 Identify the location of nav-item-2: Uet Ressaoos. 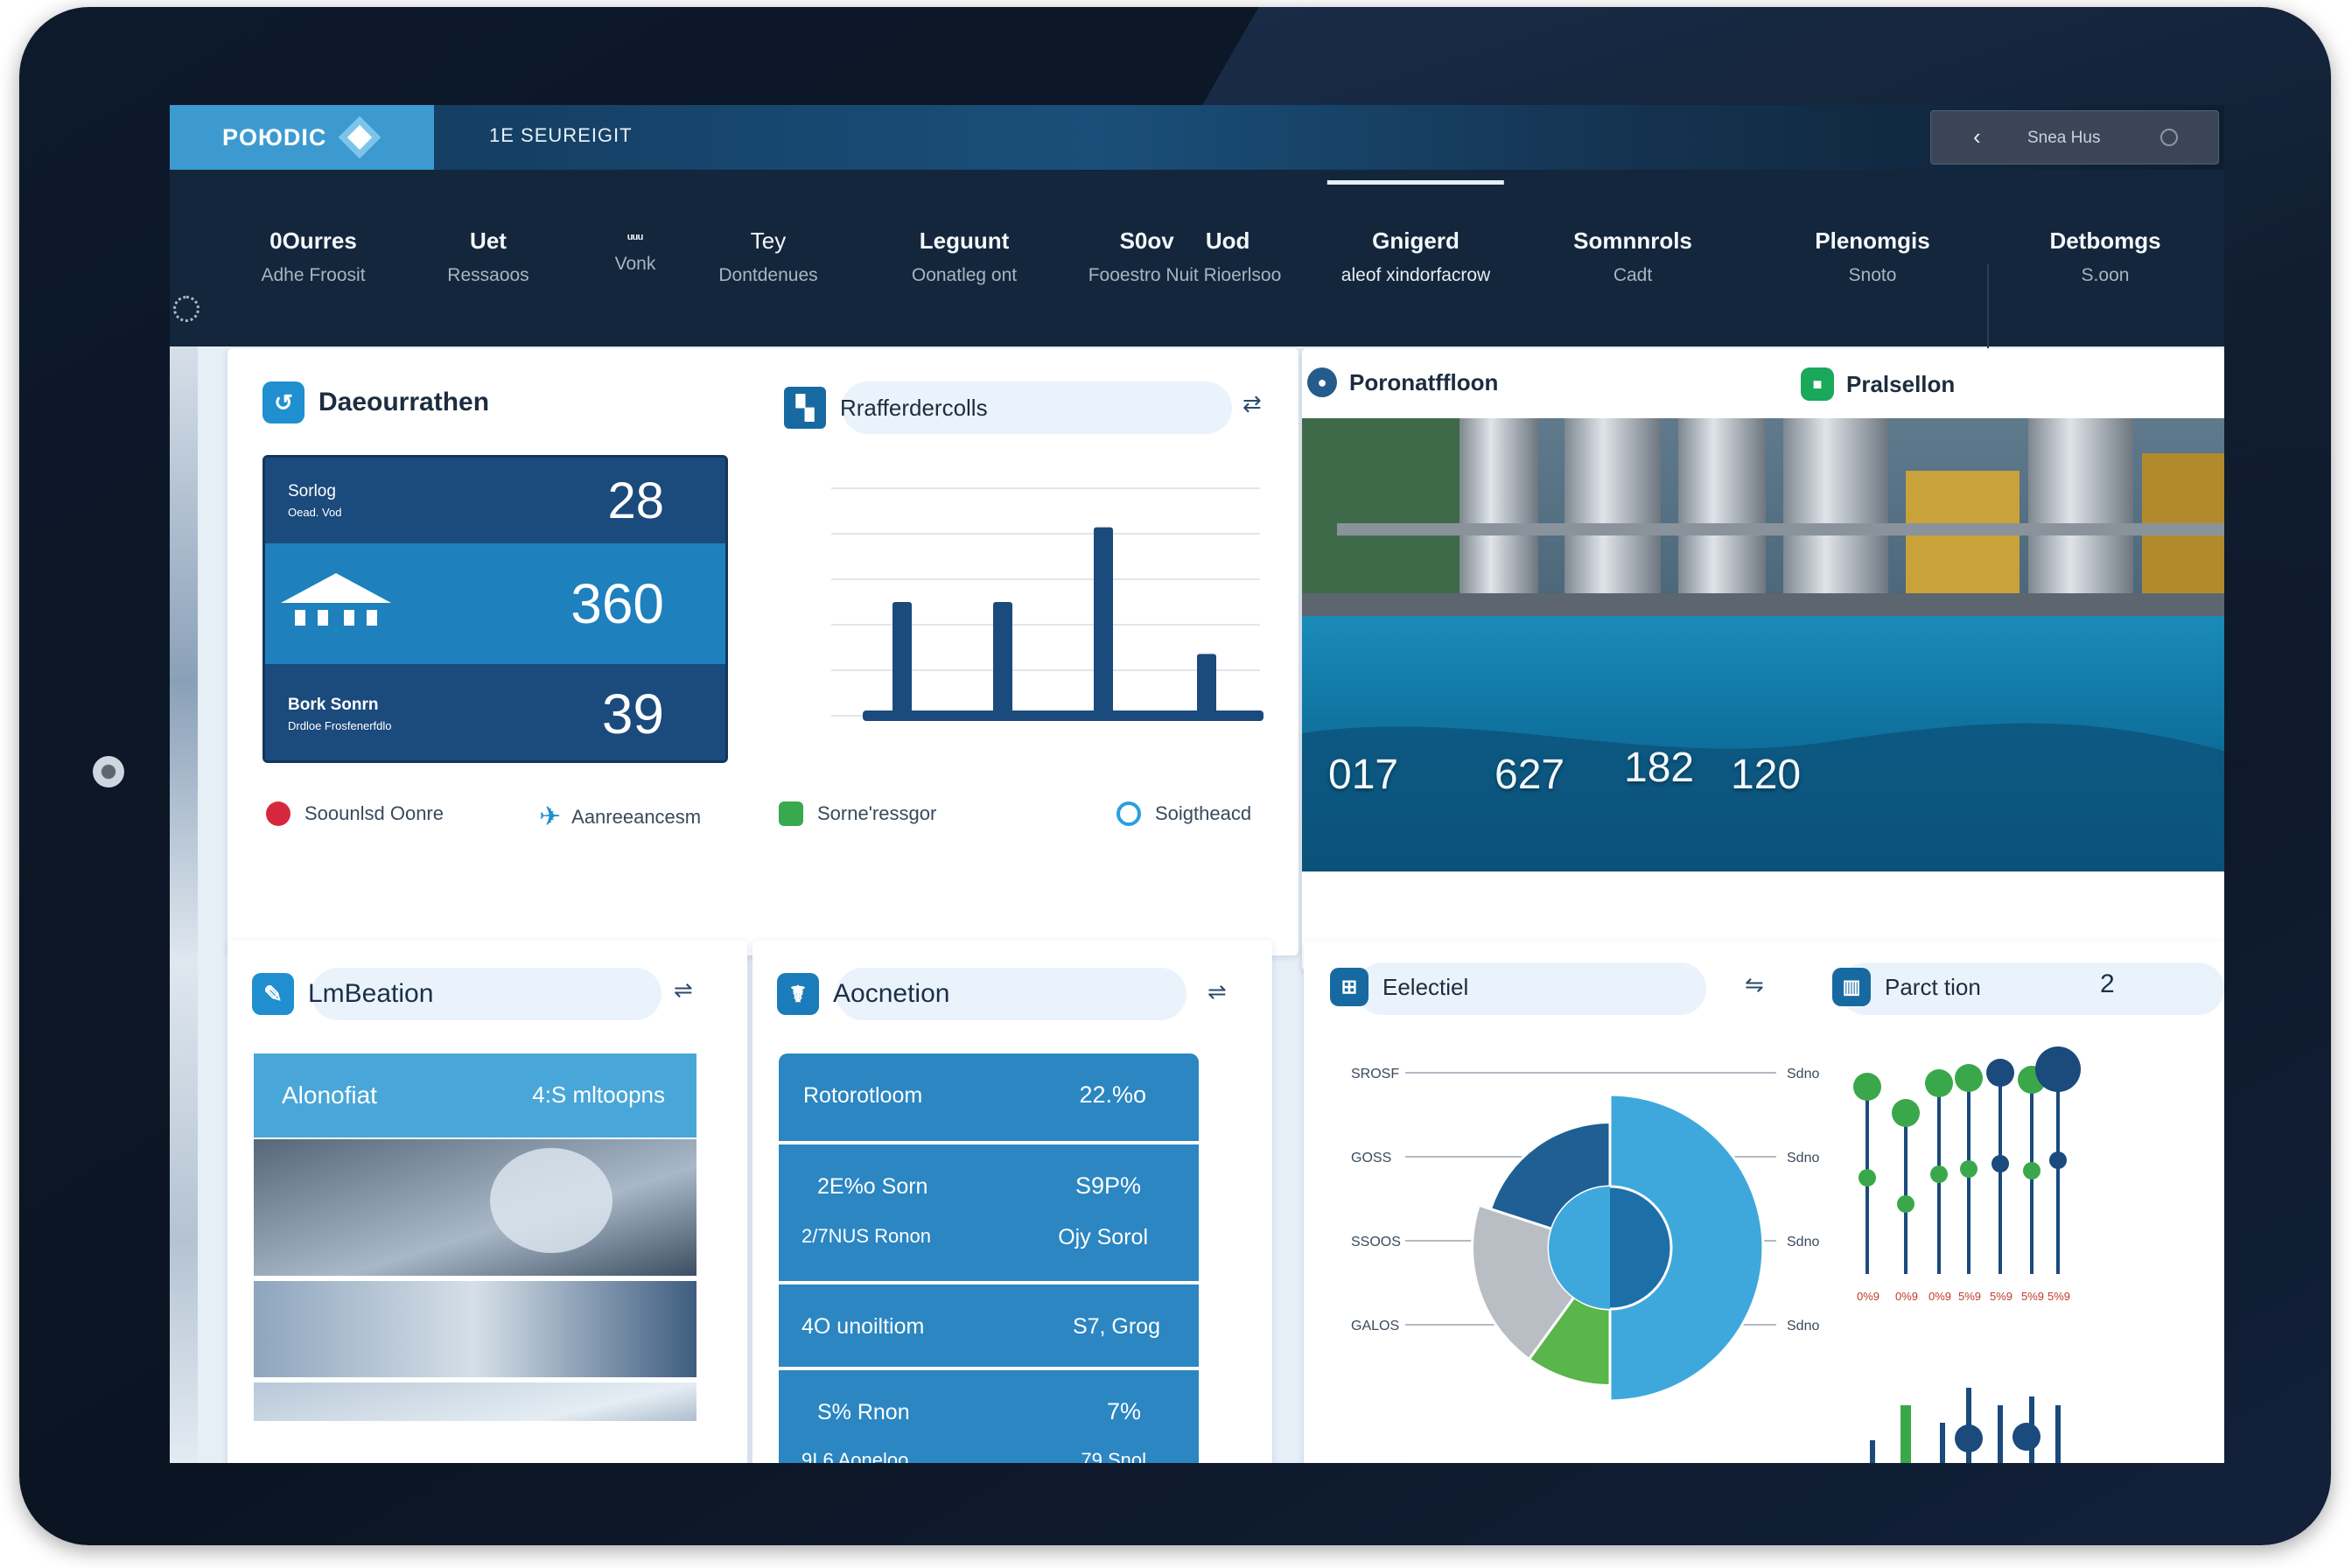
(487, 257).